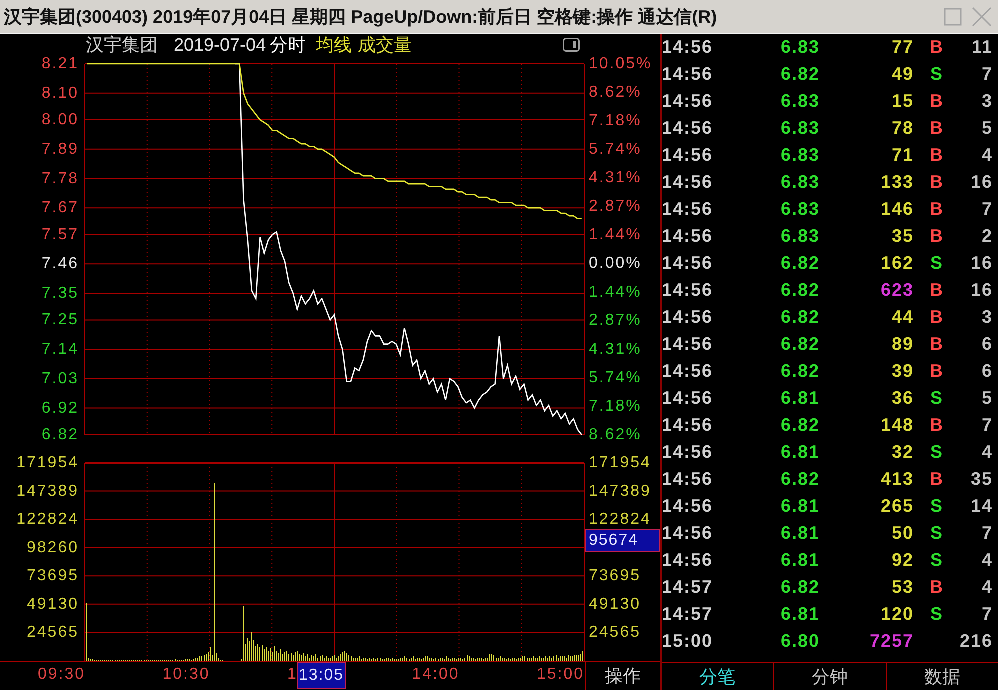 Image resolution: width=998 pixels, height=690 pixels. Describe the element at coordinates (897, 182) in the screenshot. I see `trade-volume: 133` at that location.